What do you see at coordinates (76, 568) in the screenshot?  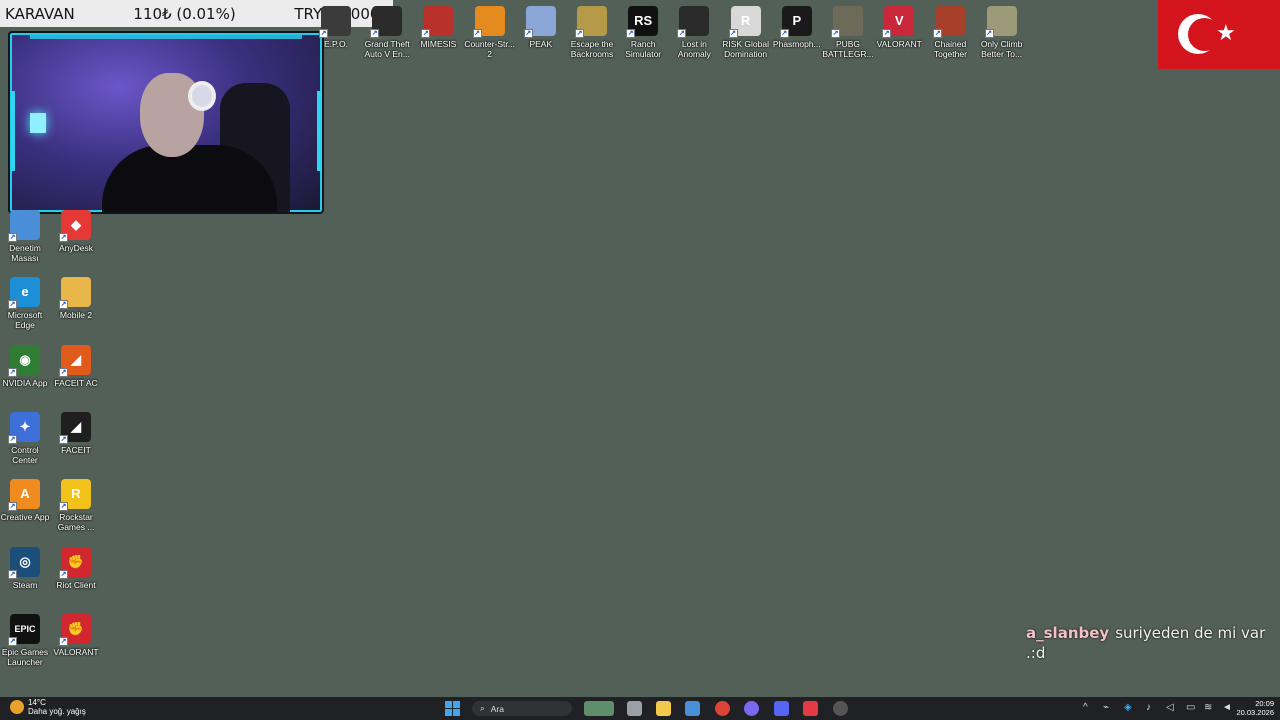 I see `desktop-icon-riot-client: ✊ ↗ Riot Client` at bounding box center [76, 568].